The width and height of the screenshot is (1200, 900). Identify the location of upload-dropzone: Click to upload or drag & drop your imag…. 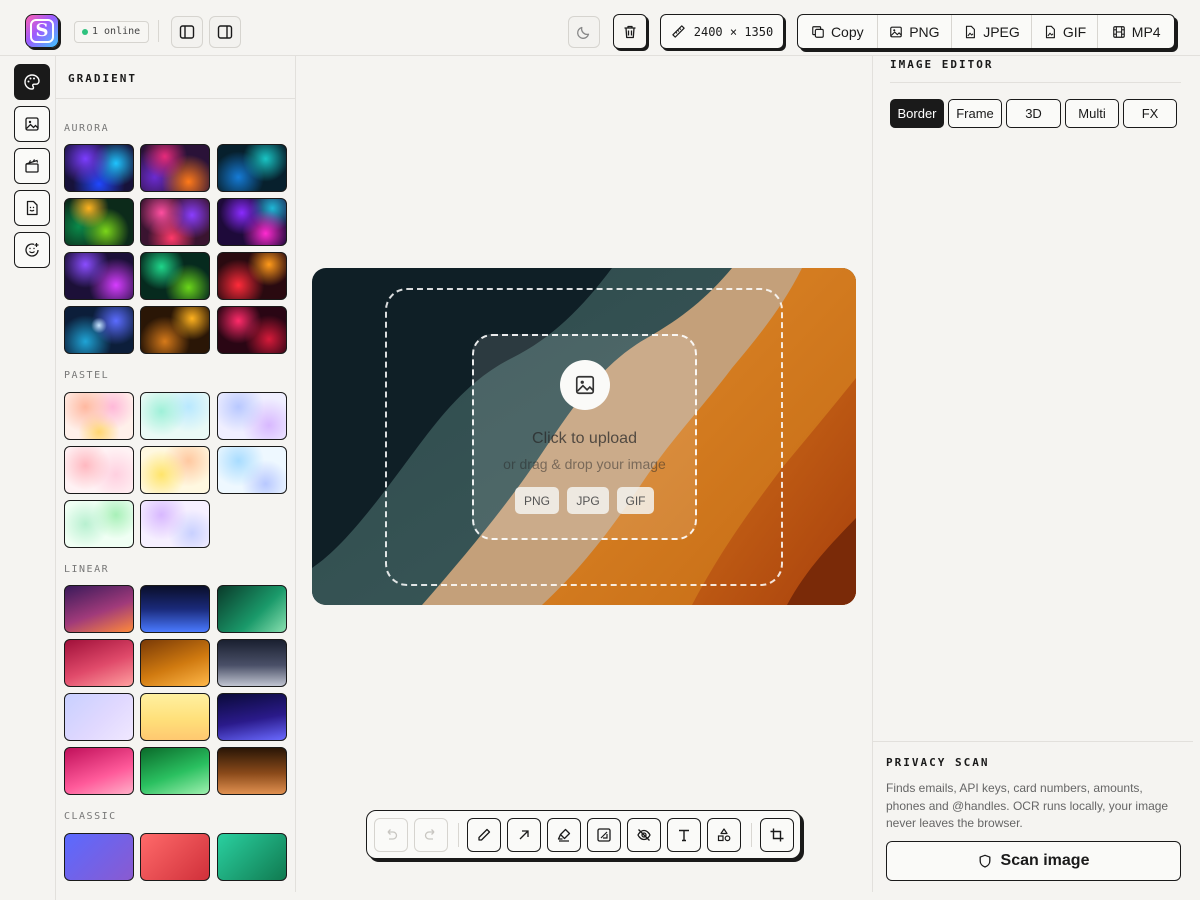
(584, 437).